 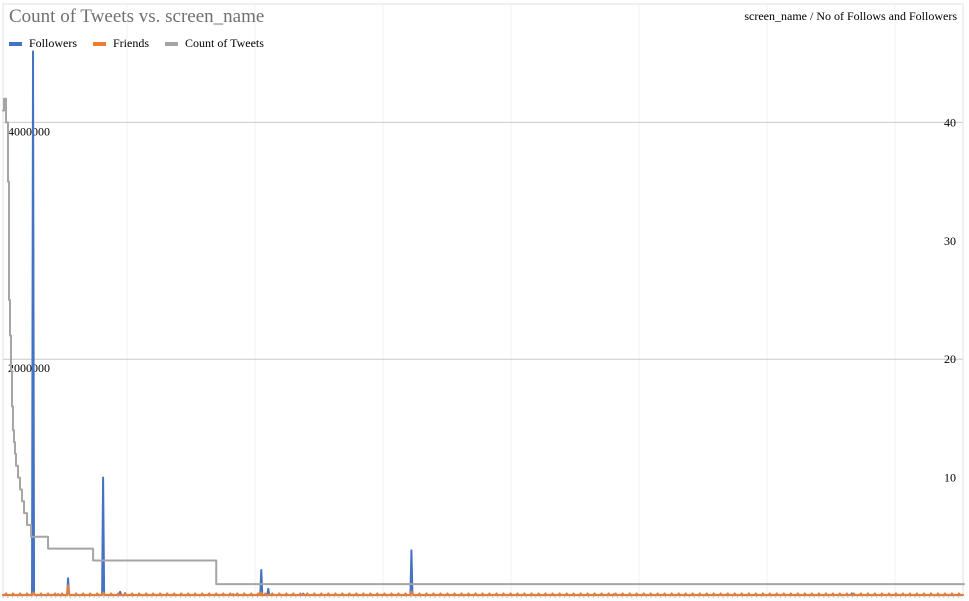 I want to click on legend-item-count-of-tweets: Count of Tweets, so click(x=214, y=43).